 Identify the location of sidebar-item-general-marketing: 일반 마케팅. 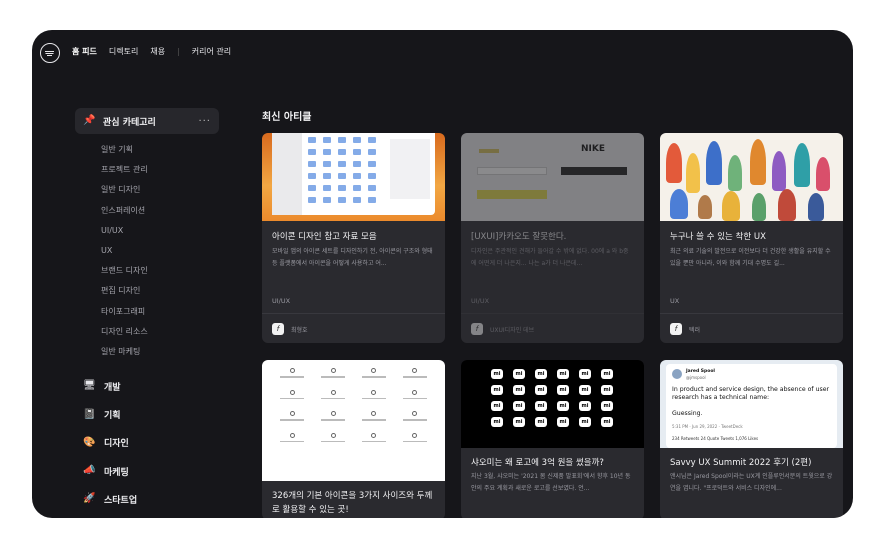
(147, 352).